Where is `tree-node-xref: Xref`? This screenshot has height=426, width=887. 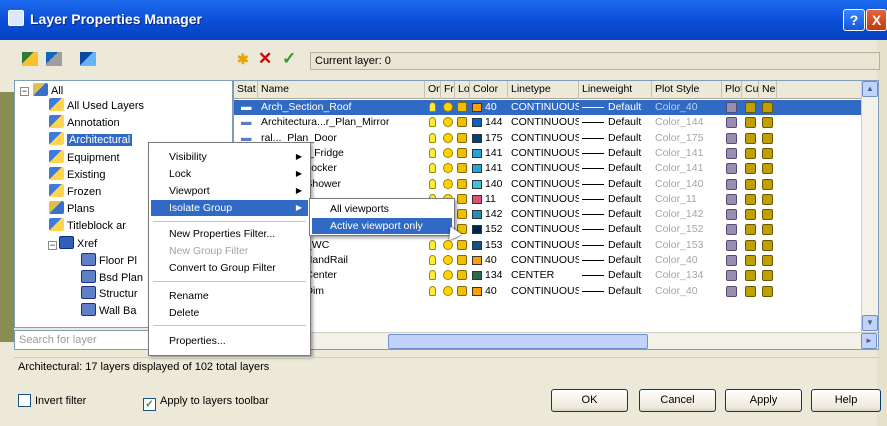 tree-node-xref: Xref is located at coordinates (78, 244).